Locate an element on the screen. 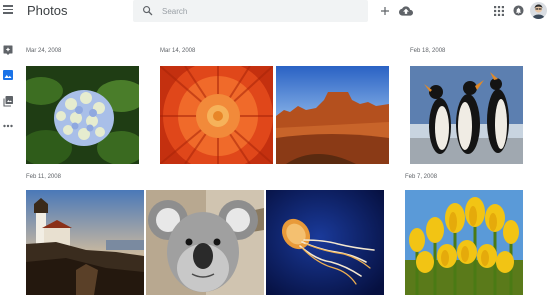 This screenshot has height=300, width=550. account-avatar is located at coordinates (538, 10).